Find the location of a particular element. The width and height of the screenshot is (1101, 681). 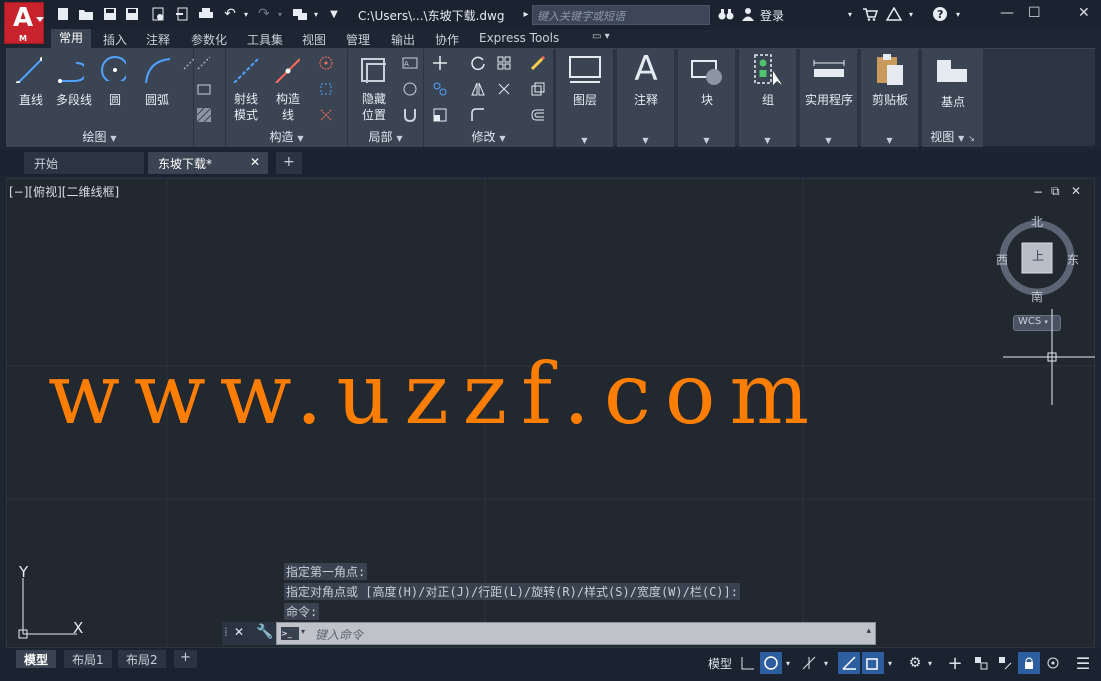

hide-position-button: 隐藏 位置 is located at coordinates (374, 107).